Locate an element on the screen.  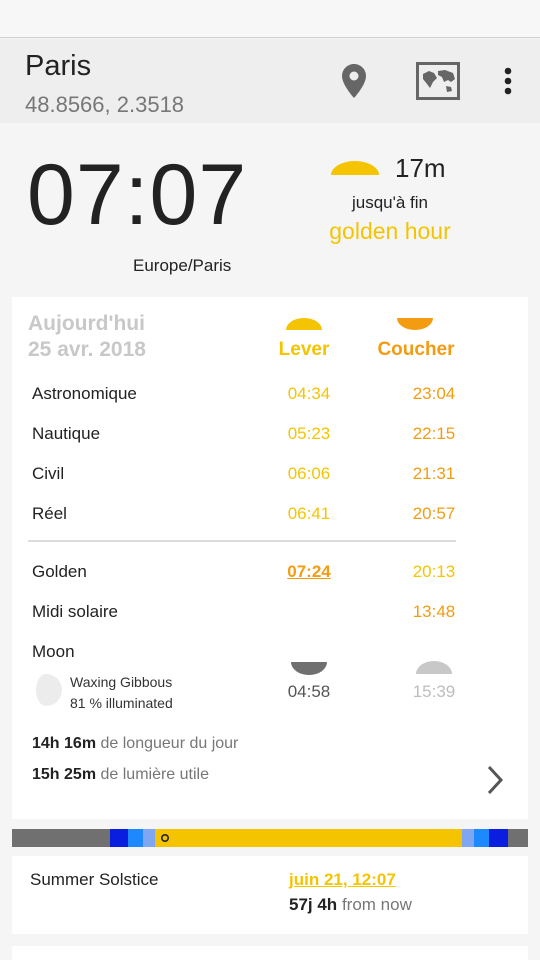
daylight-timeline-bar is located at coordinates (270, 838).